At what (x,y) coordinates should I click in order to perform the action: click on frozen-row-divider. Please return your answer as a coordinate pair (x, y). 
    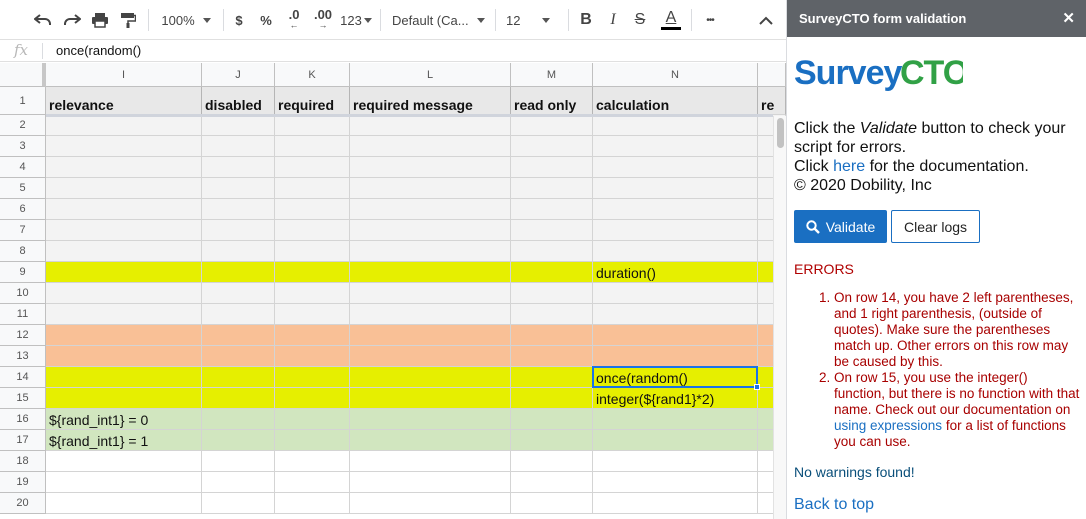
    Looking at the image, I should click on (409, 115).